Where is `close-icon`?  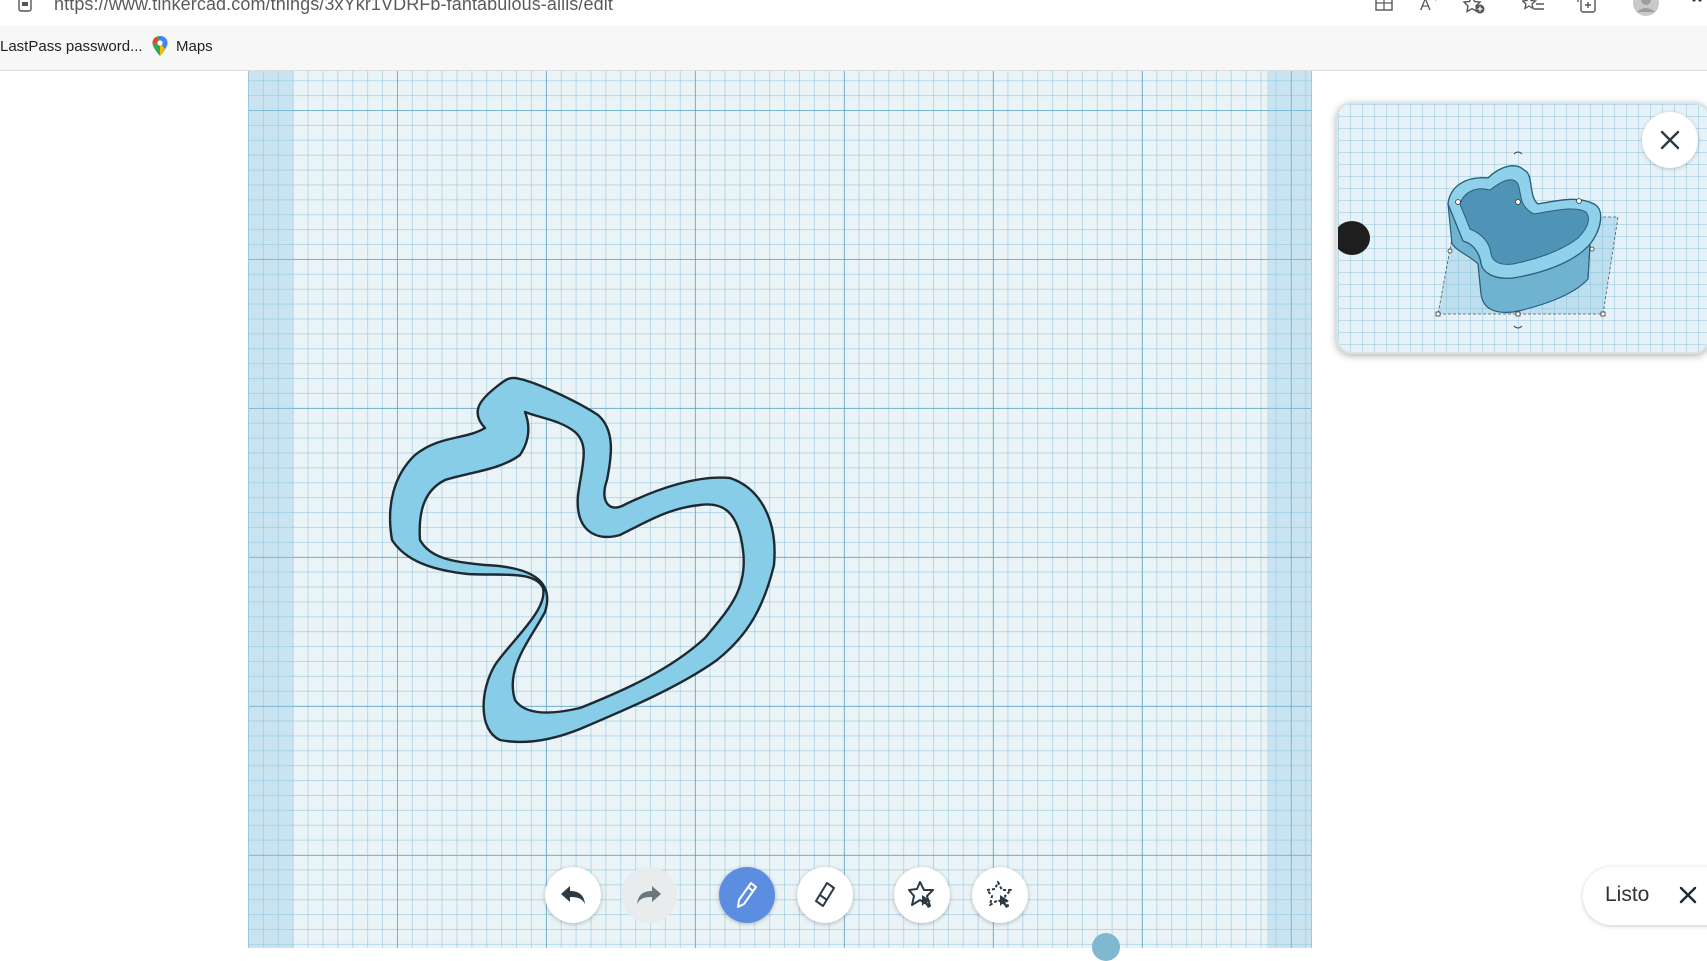 close-icon is located at coordinates (1670, 140).